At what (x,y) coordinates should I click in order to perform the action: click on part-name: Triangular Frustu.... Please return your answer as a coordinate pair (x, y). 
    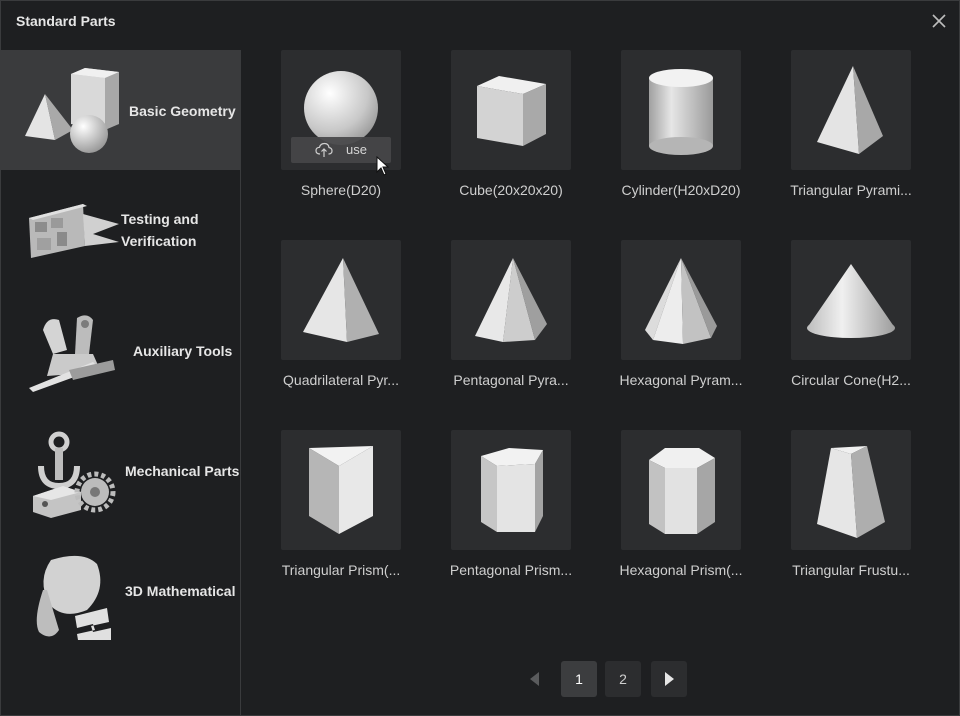
    Looking at the image, I should click on (851, 570).